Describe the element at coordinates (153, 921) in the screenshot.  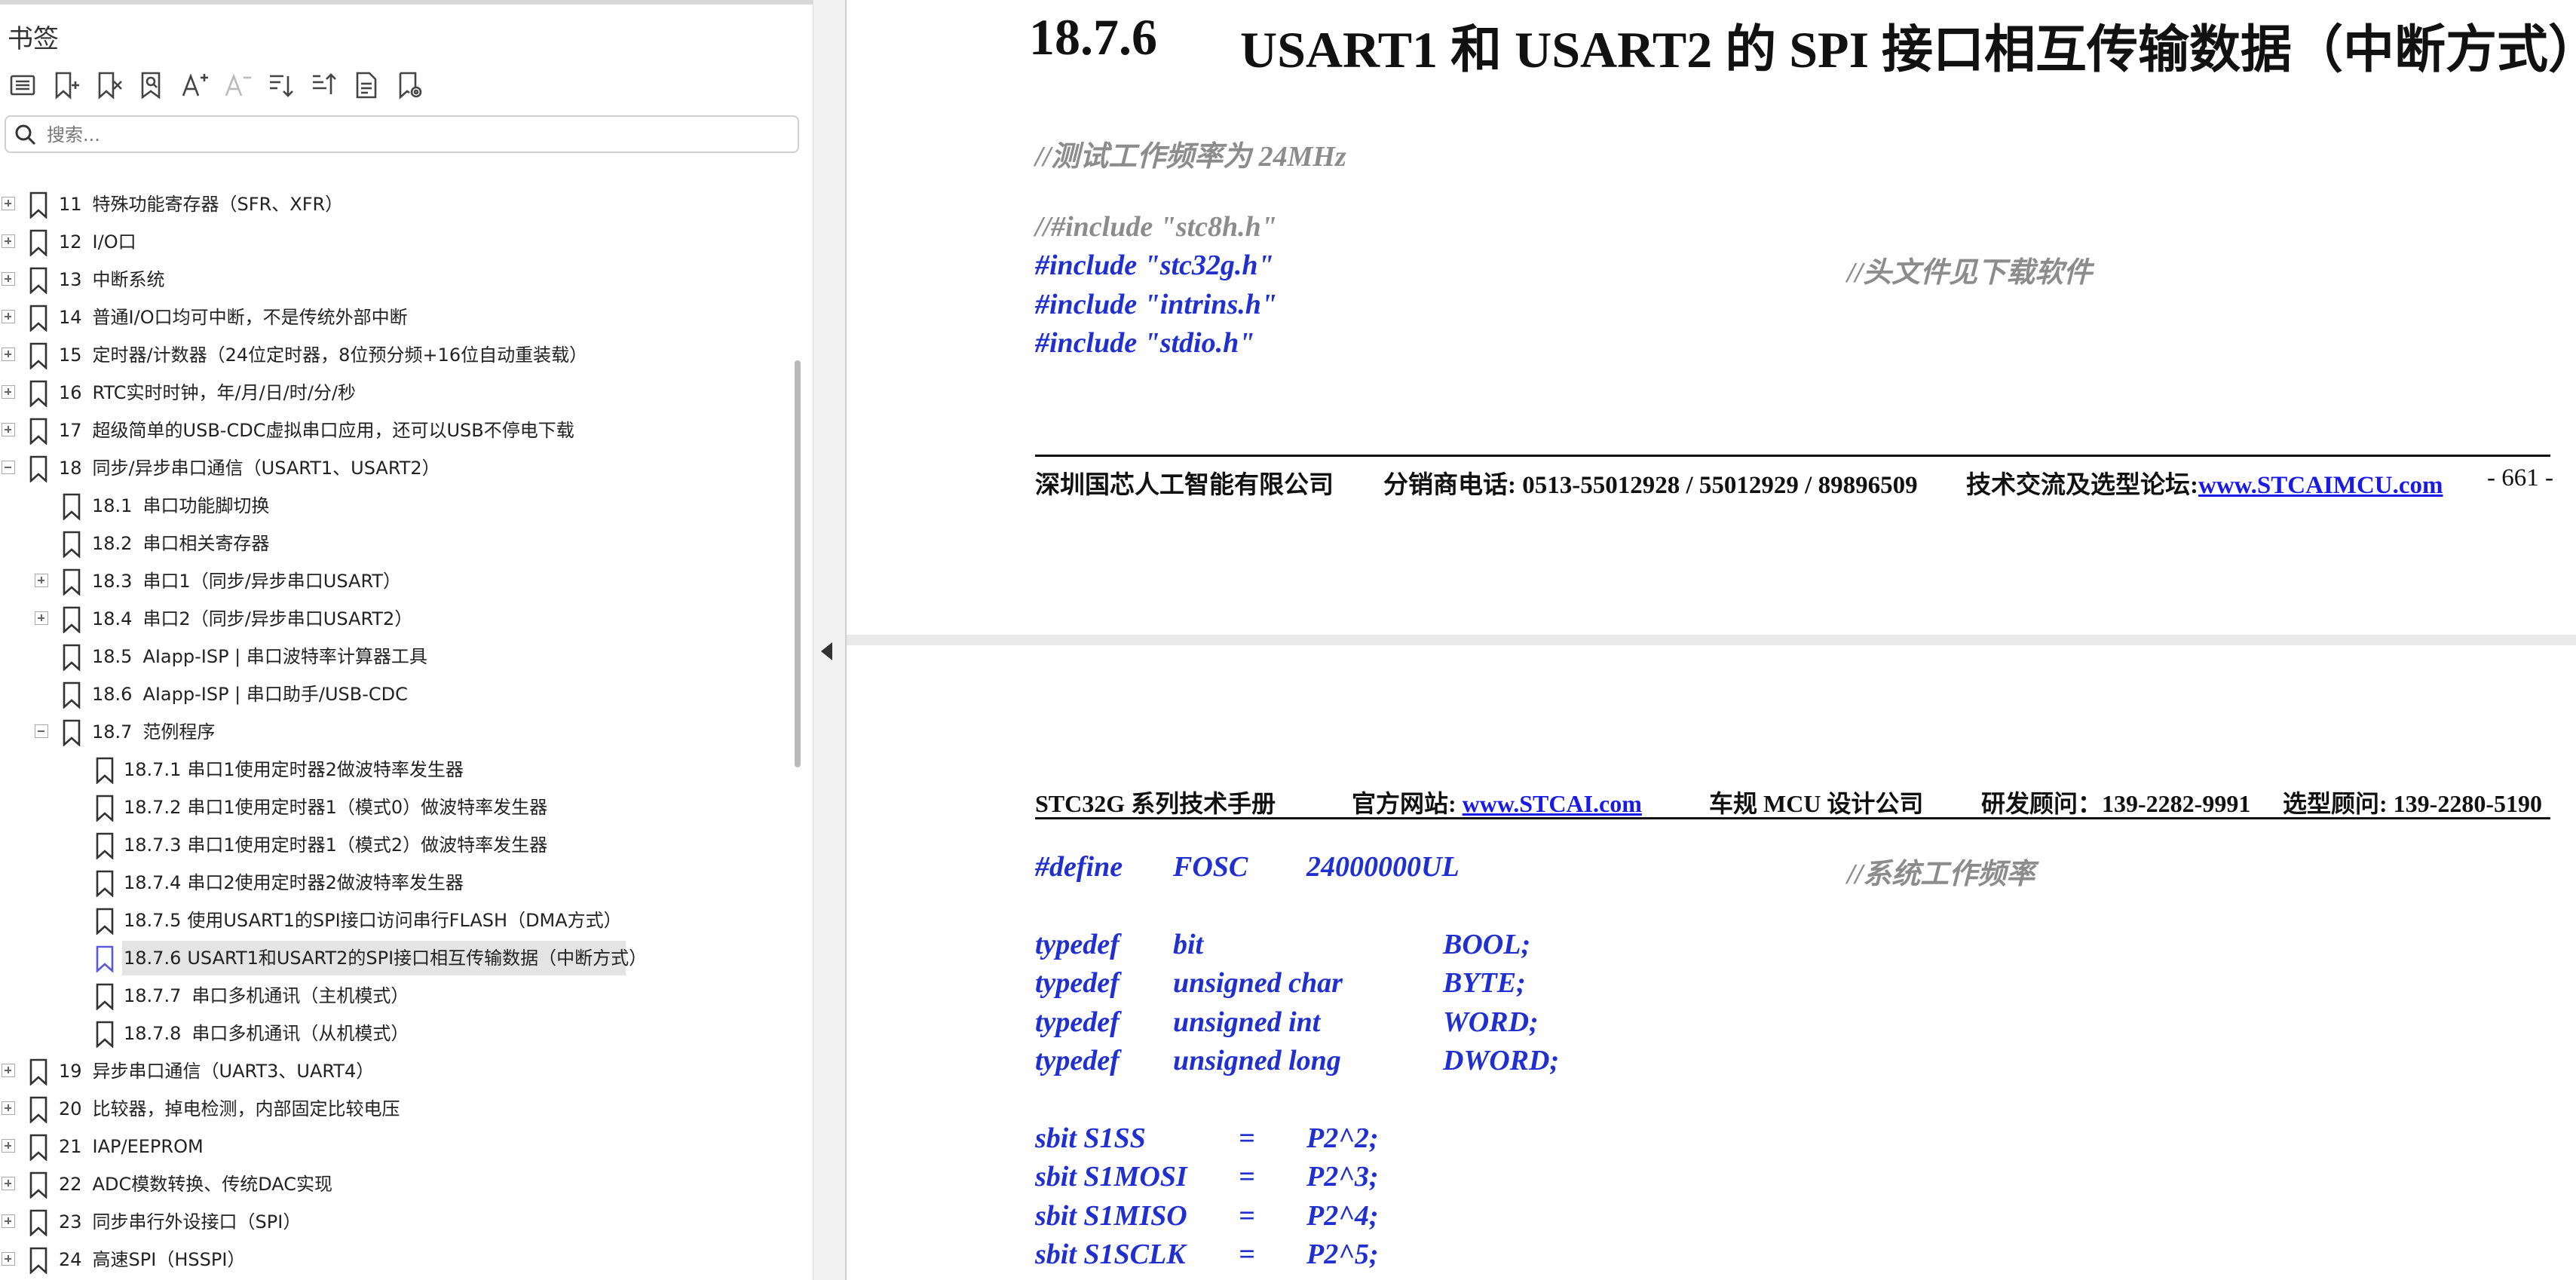
I see `bookmark-number: 18.7.5` at that location.